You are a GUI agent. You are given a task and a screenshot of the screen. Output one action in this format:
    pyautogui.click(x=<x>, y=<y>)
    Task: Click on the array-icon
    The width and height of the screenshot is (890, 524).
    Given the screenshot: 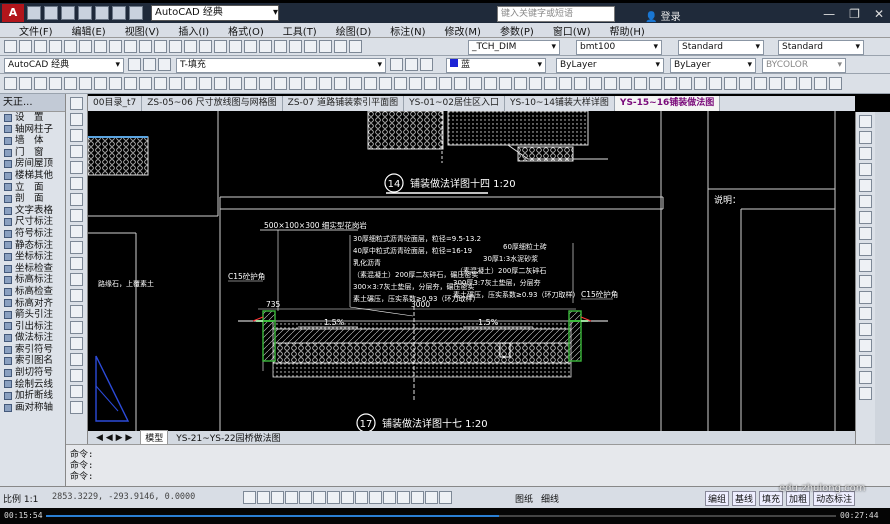 What is the action you would take?
    pyautogui.click(x=865, y=185)
    